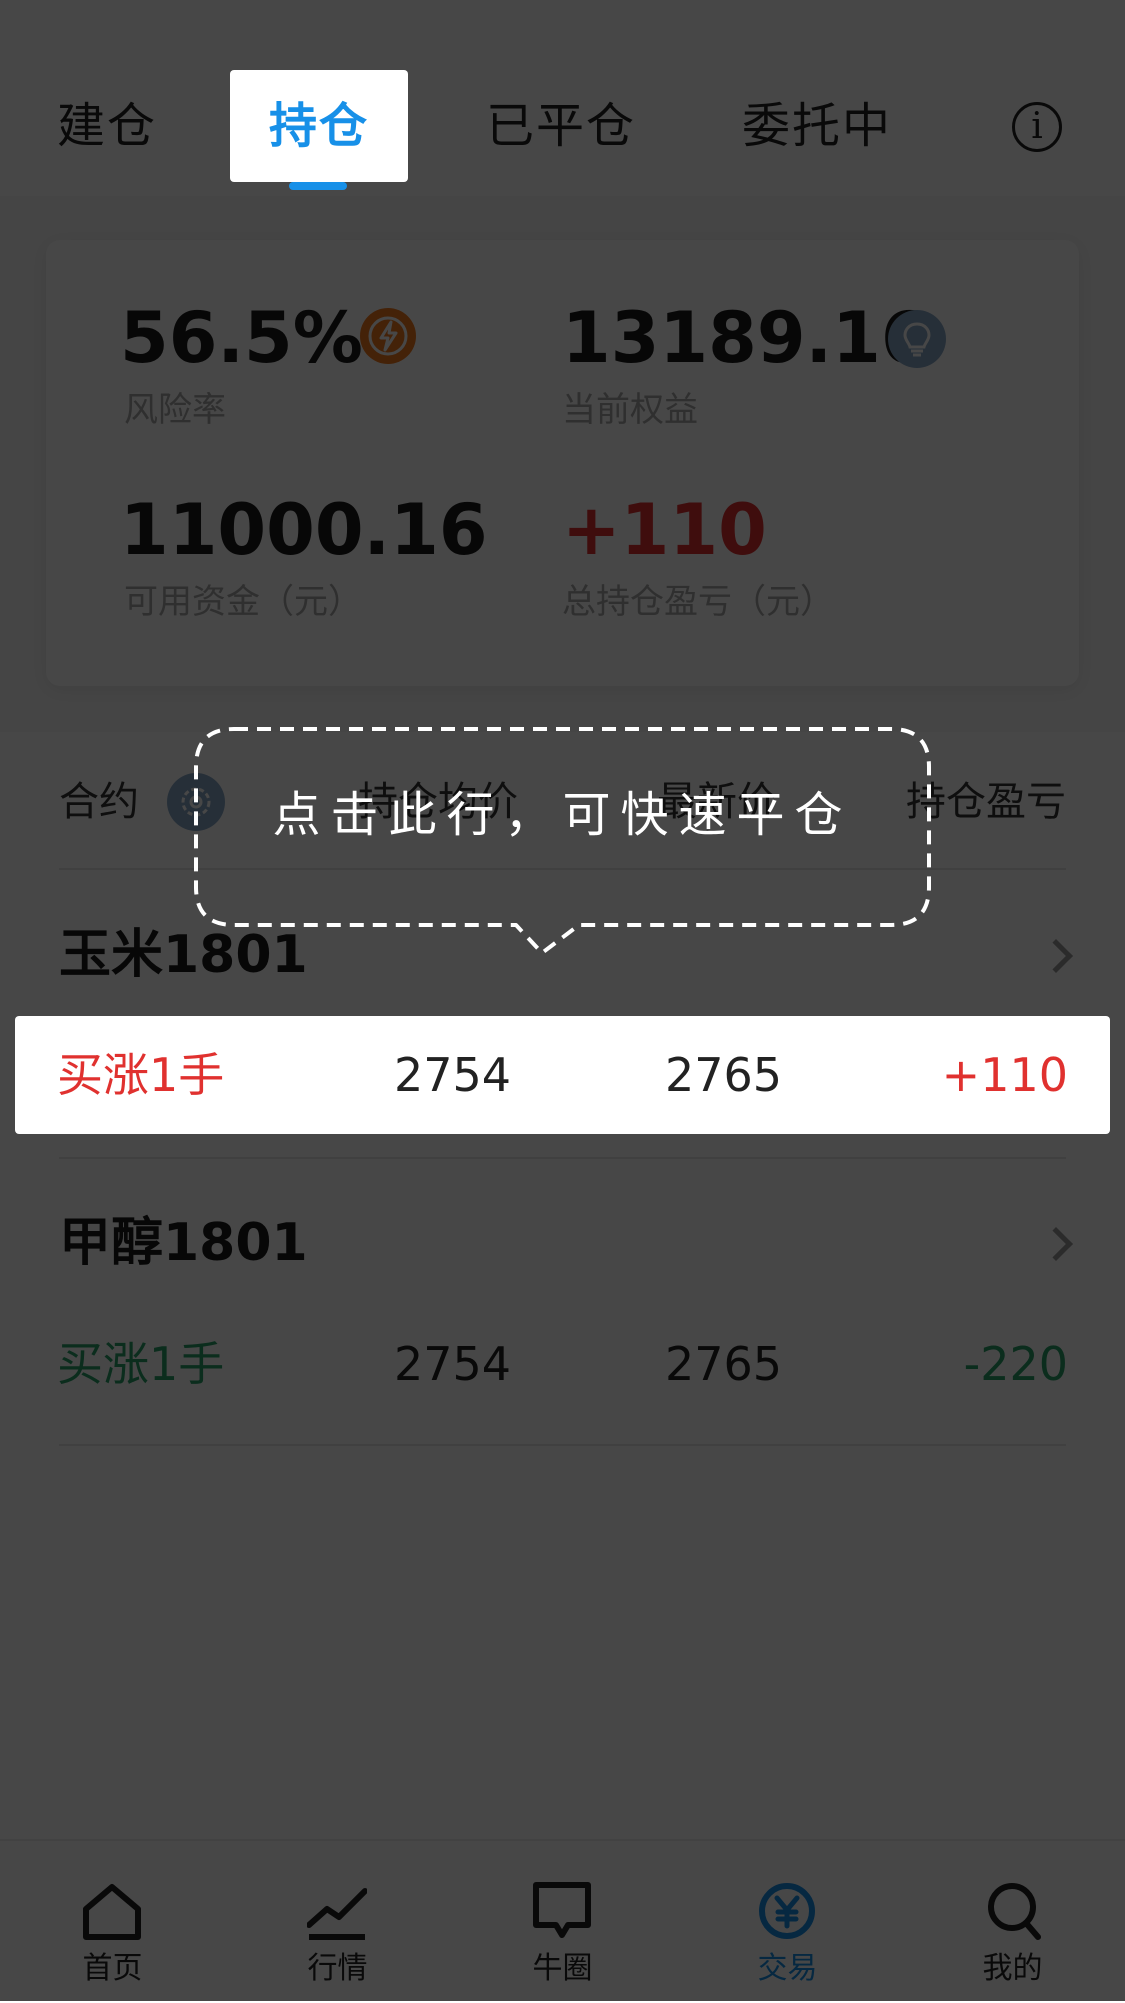 The height and width of the screenshot is (2003, 1125). Describe the element at coordinates (1004, 1075) in the screenshot. I see `position-pnl: +110` at that location.